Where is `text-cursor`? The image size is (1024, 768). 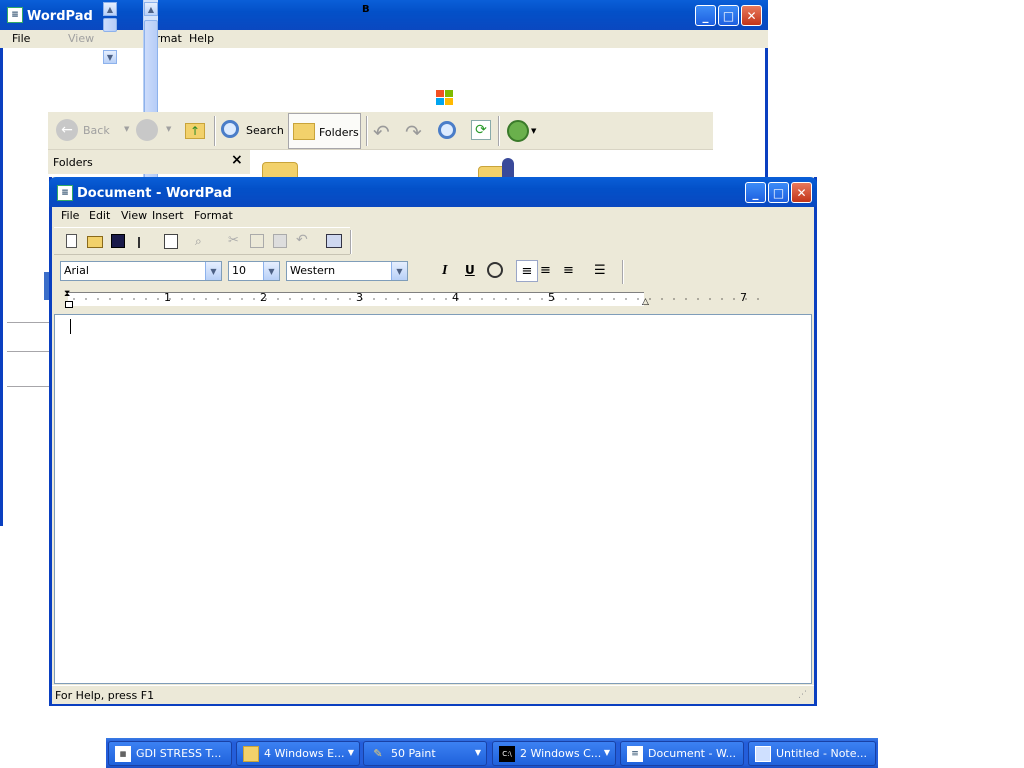 text-cursor is located at coordinates (70, 326).